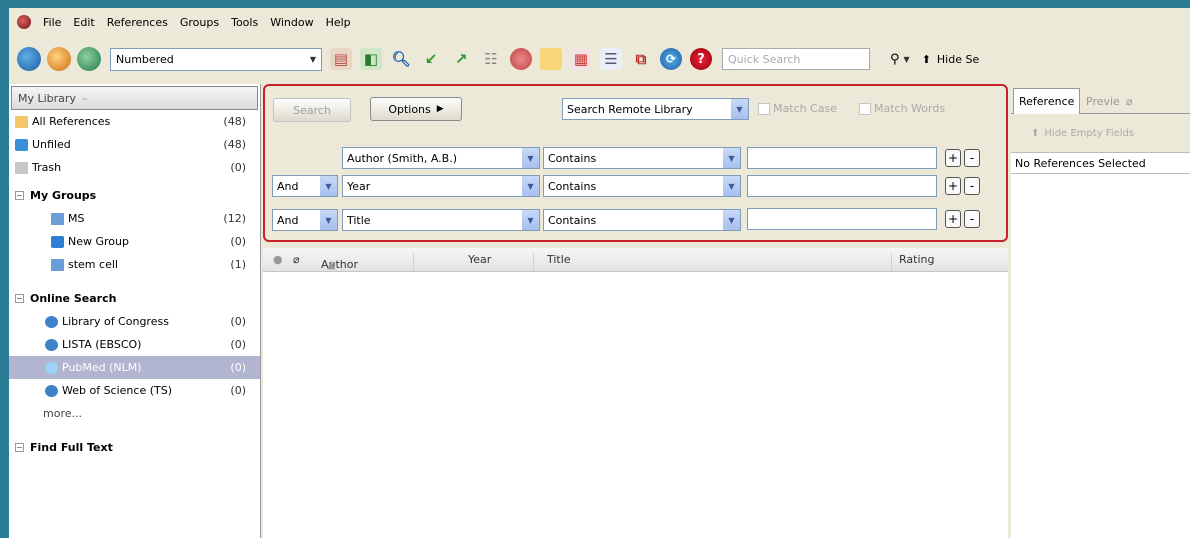 This screenshot has width=1190, height=538. What do you see at coordinates (953, 158) in the screenshot?
I see `add-row-button-1: +` at bounding box center [953, 158].